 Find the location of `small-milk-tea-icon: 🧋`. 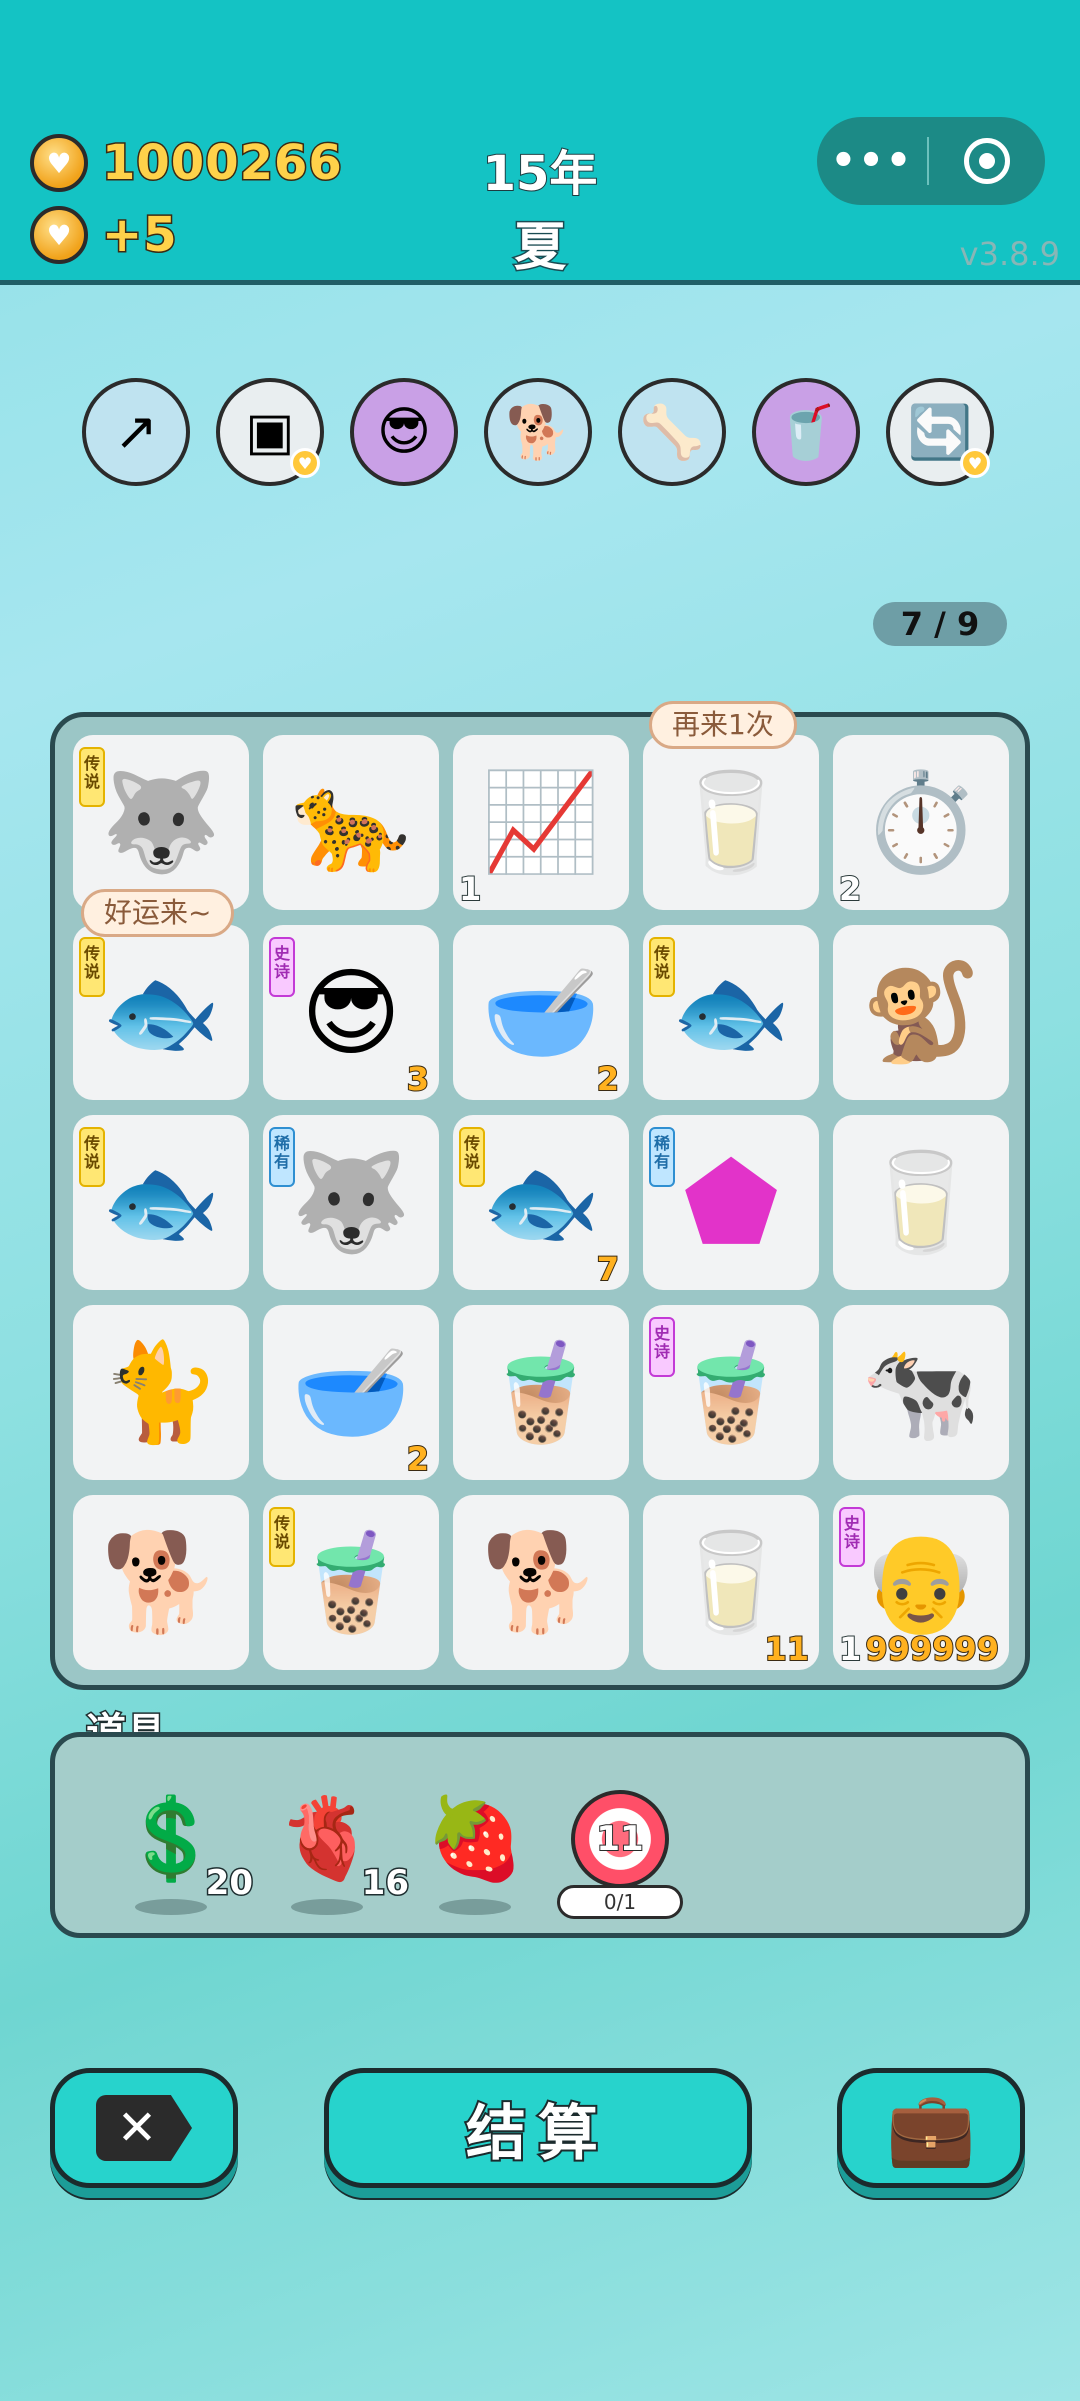

small-milk-tea-icon: 🧋 is located at coordinates (541, 1392).